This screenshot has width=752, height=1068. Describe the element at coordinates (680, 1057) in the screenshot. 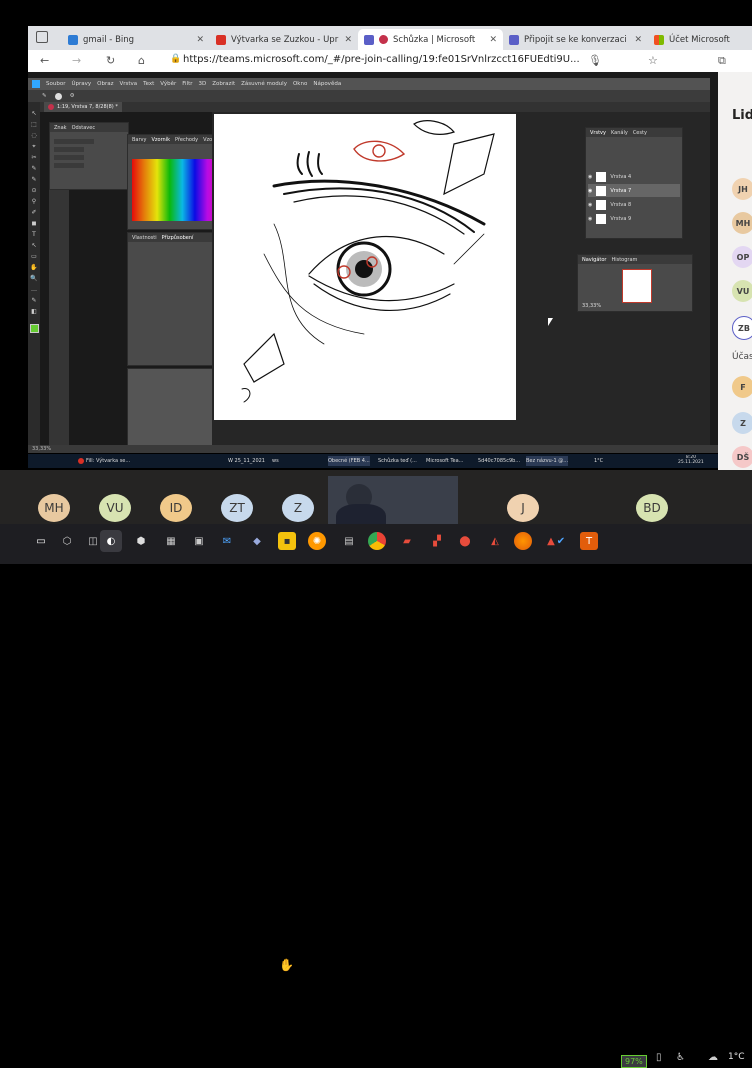

I see `accessibility-icon: ♿` at that location.